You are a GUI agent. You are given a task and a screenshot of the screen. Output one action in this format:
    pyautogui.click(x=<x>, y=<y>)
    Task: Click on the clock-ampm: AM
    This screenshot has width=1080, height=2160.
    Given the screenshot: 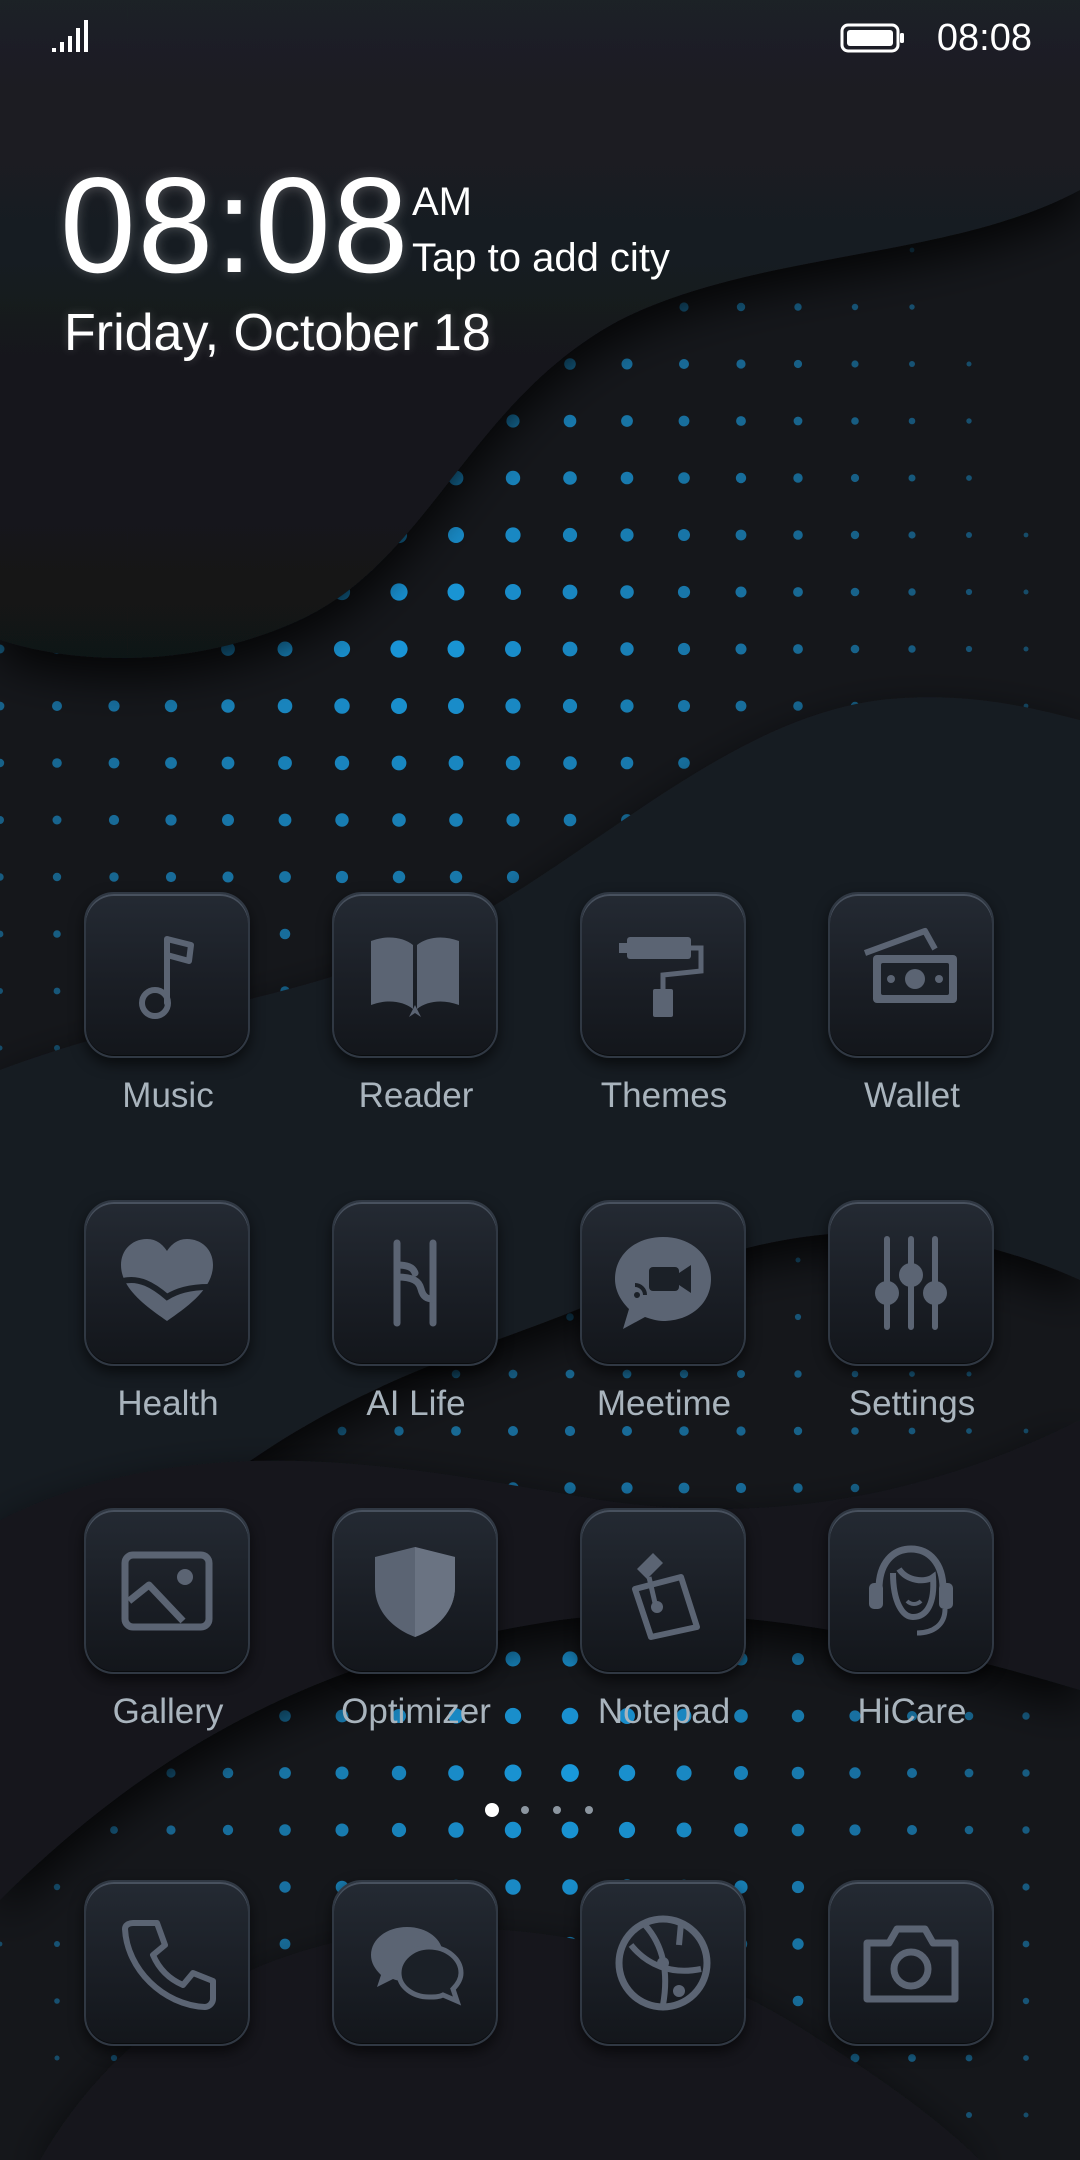 What is the action you would take?
    pyautogui.click(x=442, y=202)
    